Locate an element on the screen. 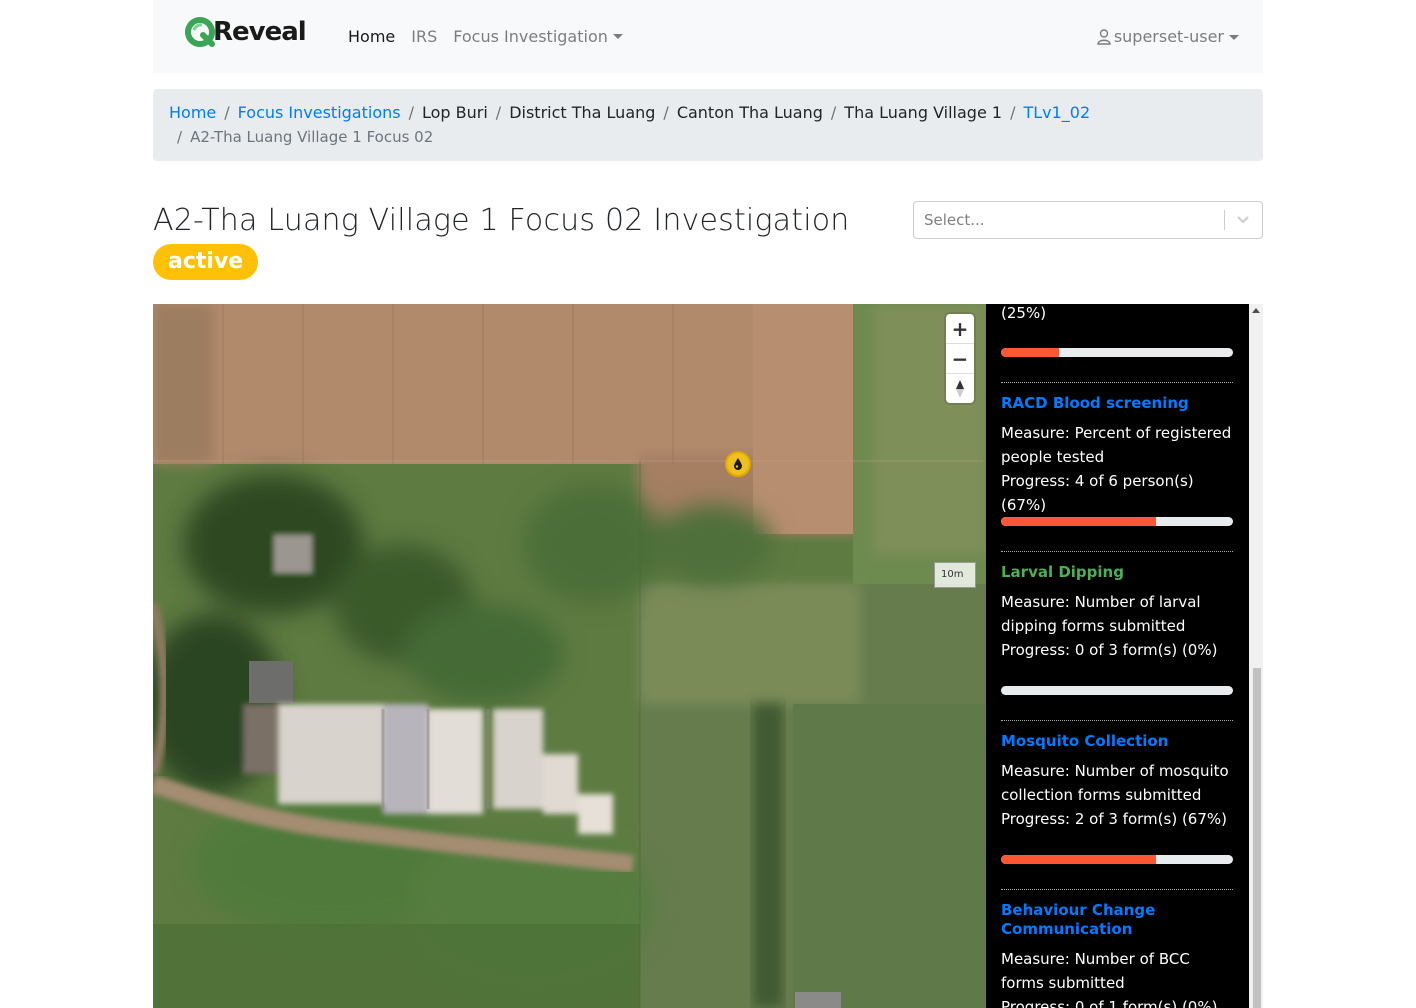  breadcrumb-current: A2-Tha Luang Village 1 Focus 02 is located at coordinates (312, 137).